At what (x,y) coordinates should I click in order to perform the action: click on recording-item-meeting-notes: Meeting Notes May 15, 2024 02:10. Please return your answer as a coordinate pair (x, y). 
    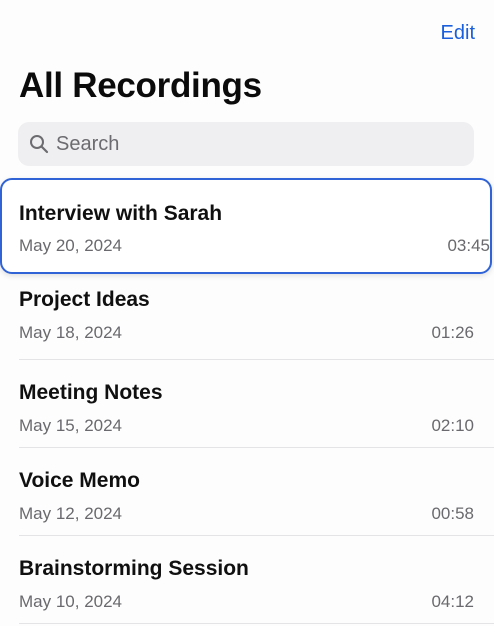
    Looking at the image, I should click on (247, 404).